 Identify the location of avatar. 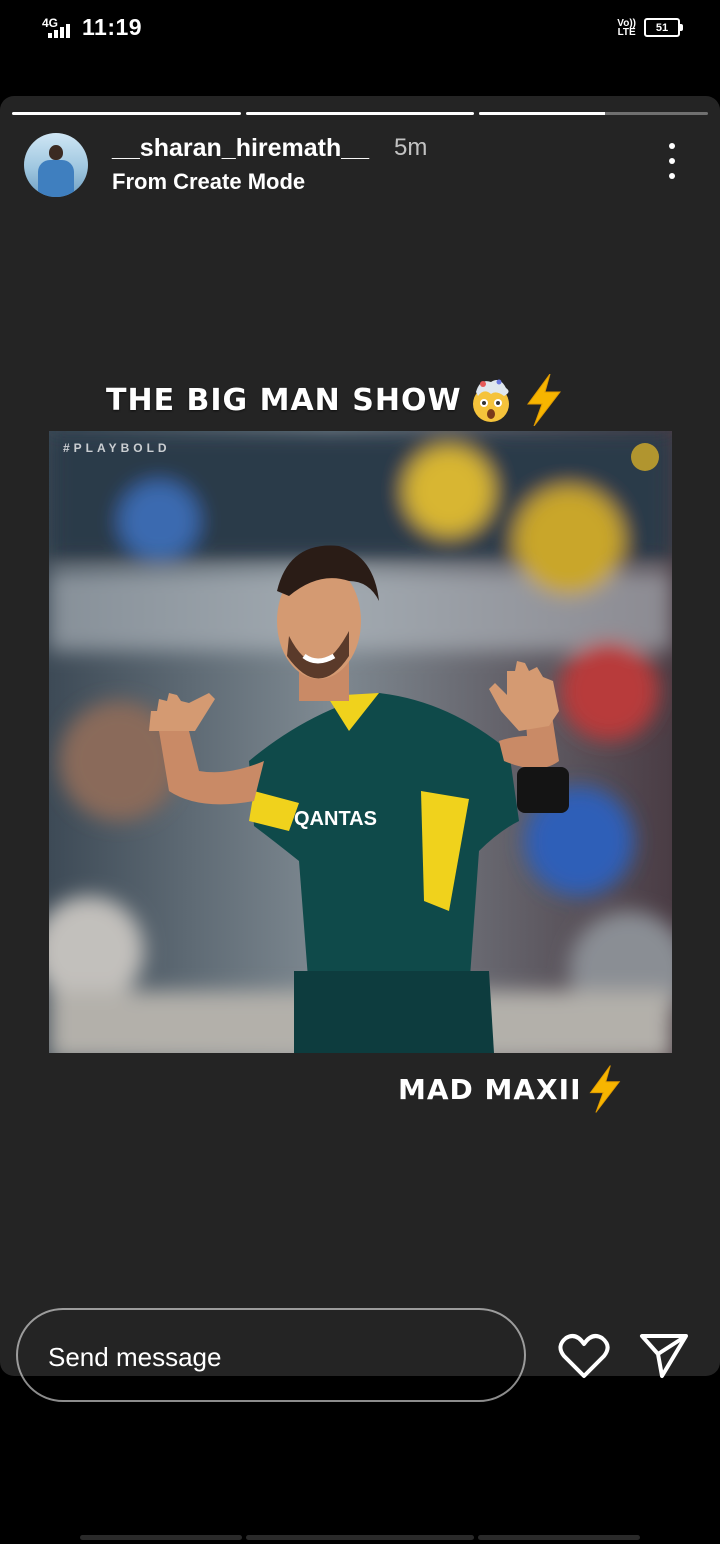
(56, 165).